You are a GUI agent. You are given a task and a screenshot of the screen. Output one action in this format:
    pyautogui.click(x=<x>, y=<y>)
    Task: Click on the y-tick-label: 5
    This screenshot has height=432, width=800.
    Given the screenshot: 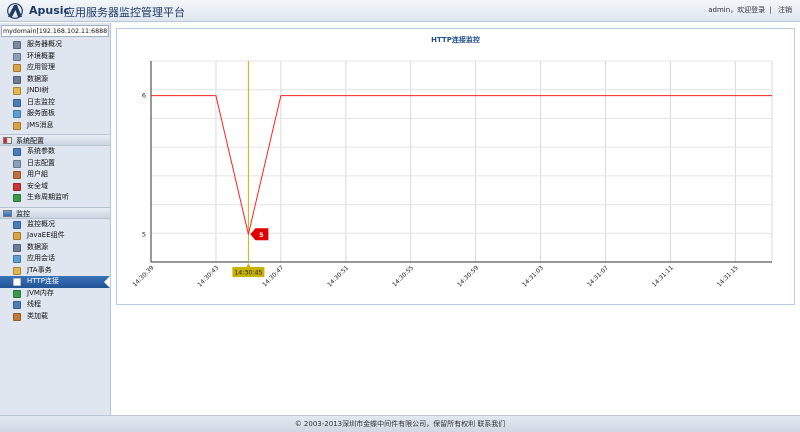 What is the action you would take?
    pyautogui.click(x=144, y=234)
    